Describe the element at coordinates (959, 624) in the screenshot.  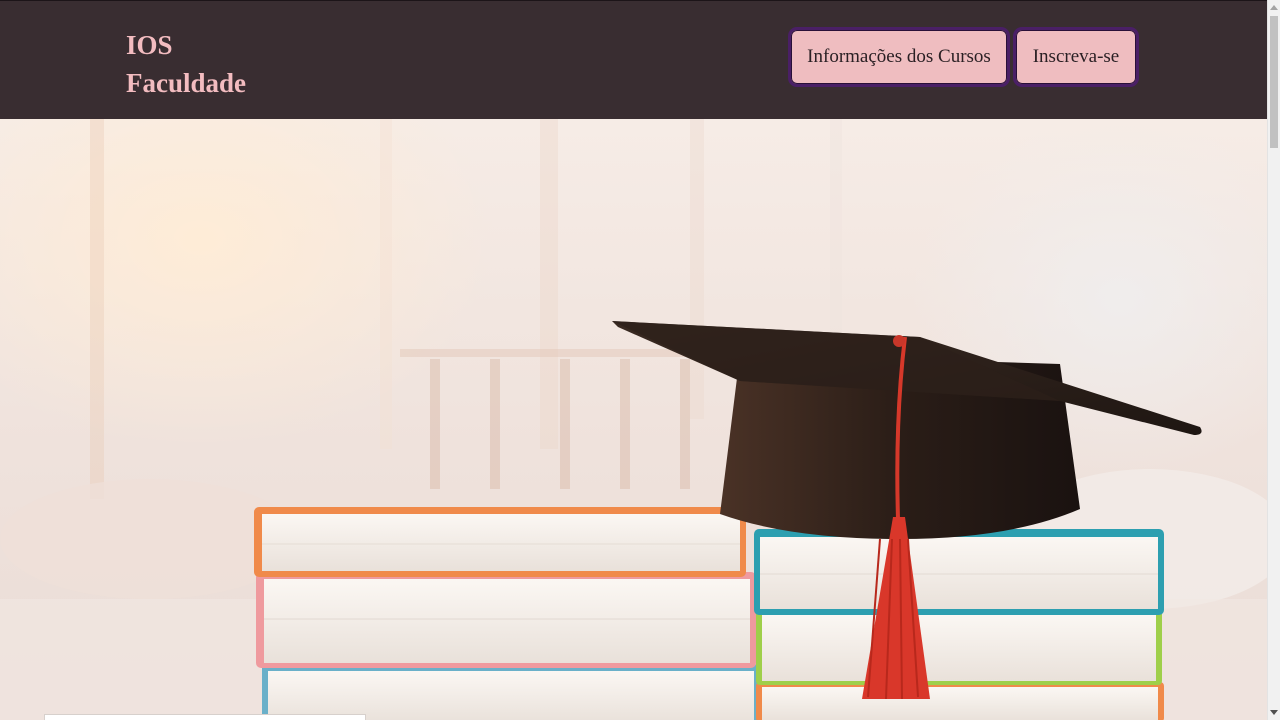
I see `right-book-stack` at that location.